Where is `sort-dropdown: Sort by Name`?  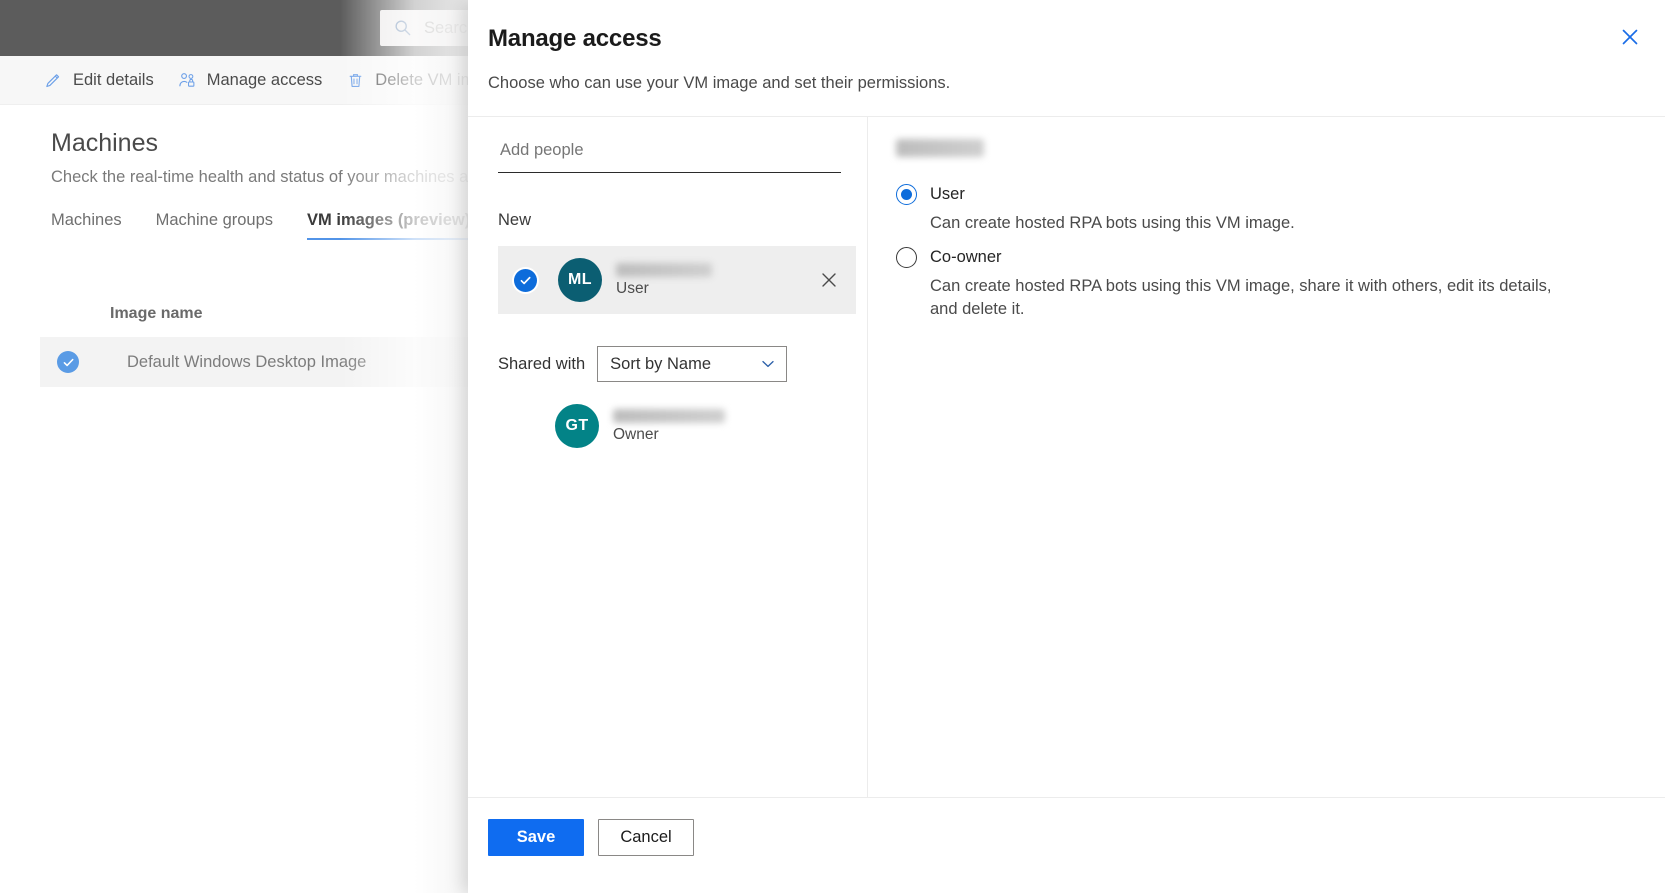
sort-dropdown: Sort by Name is located at coordinates (692, 364).